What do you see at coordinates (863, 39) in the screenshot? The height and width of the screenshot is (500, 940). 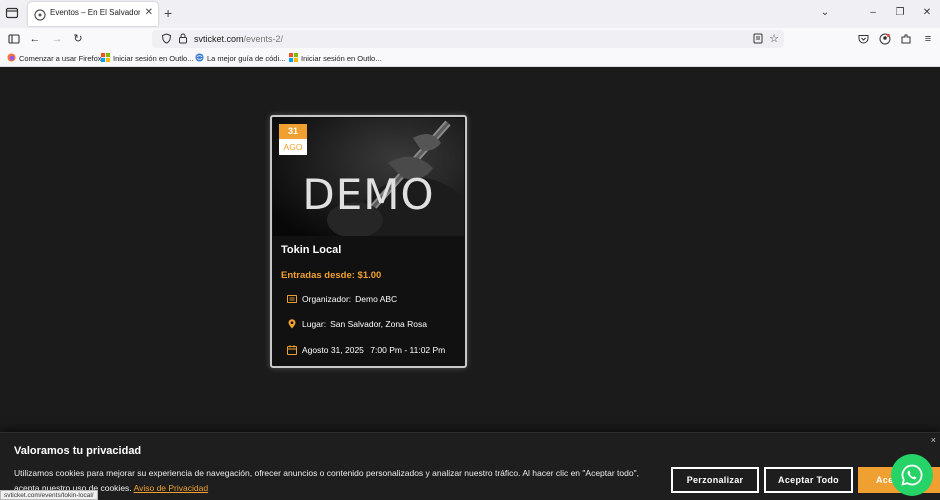 I see `pocket-icon` at bounding box center [863, 39].